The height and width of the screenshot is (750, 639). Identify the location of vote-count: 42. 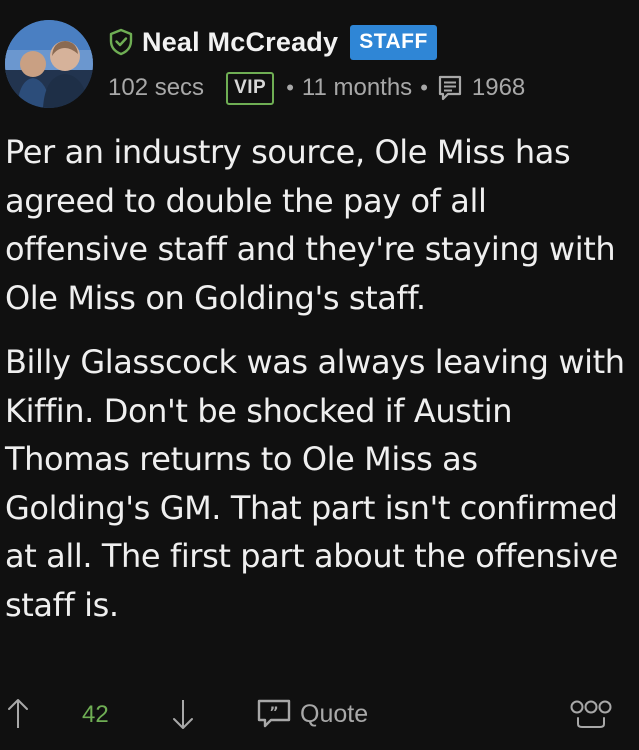
(95, 714).